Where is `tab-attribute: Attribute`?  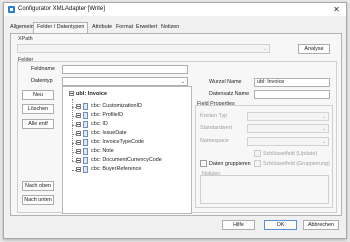
tab-attribute: Attribute is located at coordinates (102, 28).